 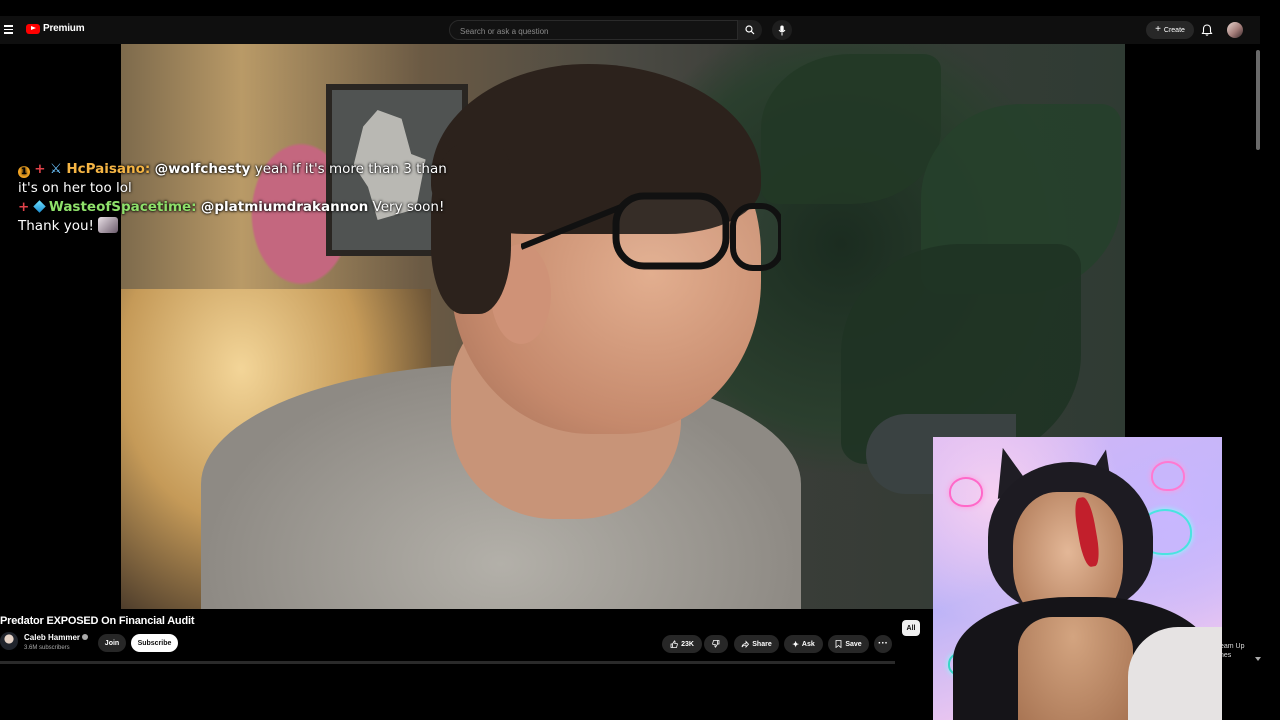 I want to click on sparkle-icon: ✦, so click(x=795, y=644).